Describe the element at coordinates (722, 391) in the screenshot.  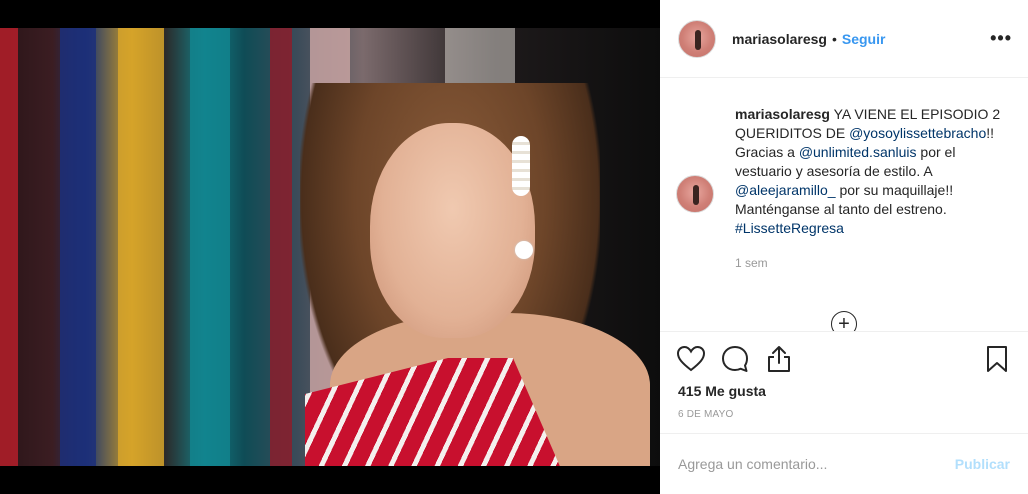
I see `likes-count: 415 Me gusta` at that location.